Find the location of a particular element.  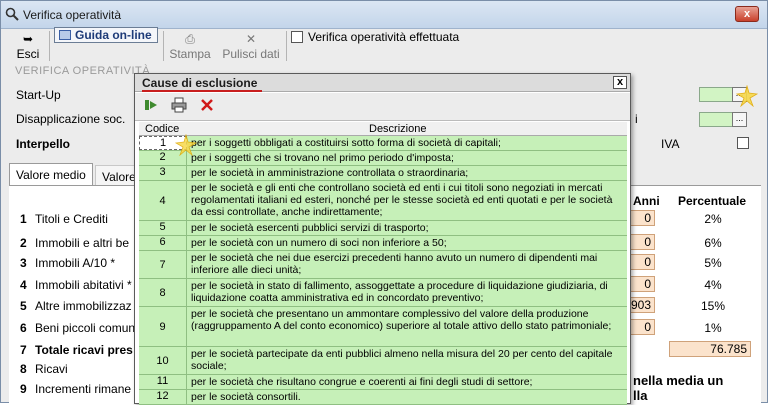

stampa-button: ⎙ Stampa is located at coordinates (190, 46).